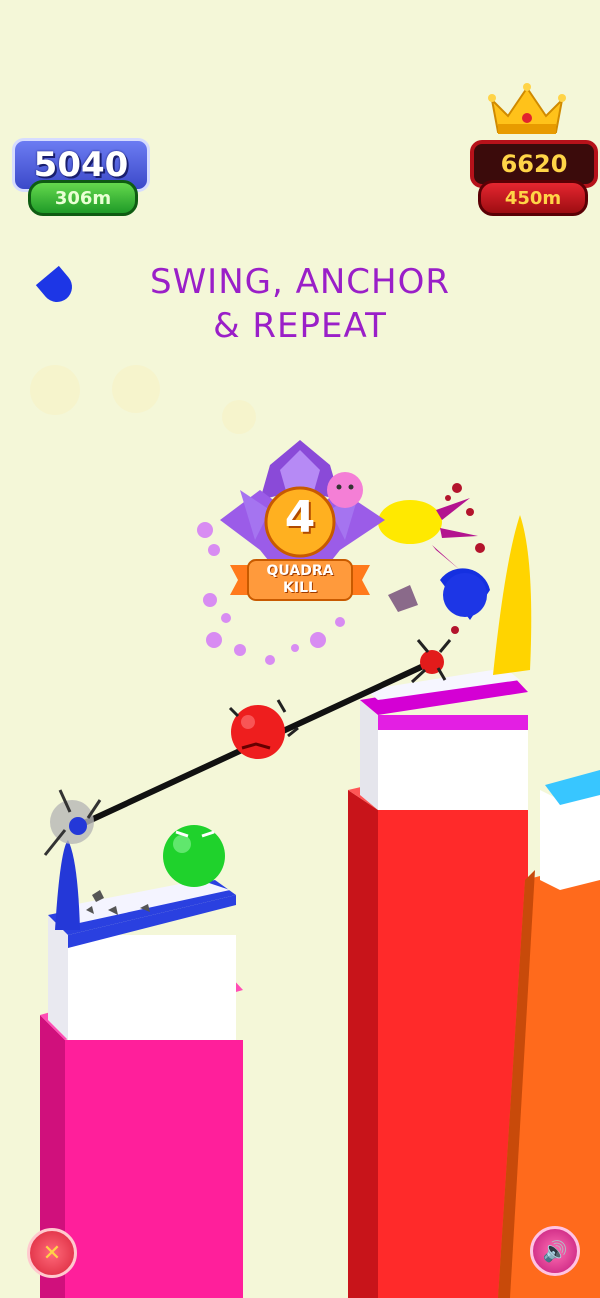  What do you see at coordinates (534, 178) in the screenshot?
I see `best-score-panel: 6620 450m` at bounding box center [534, 178].